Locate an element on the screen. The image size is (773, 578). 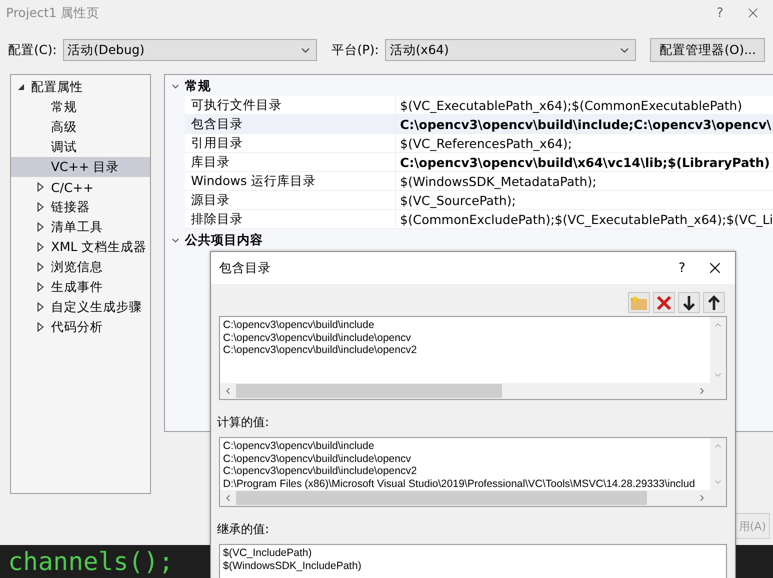
property-value: $(VC_ReferencesPath_x64); is located at coordinates (486, 143).